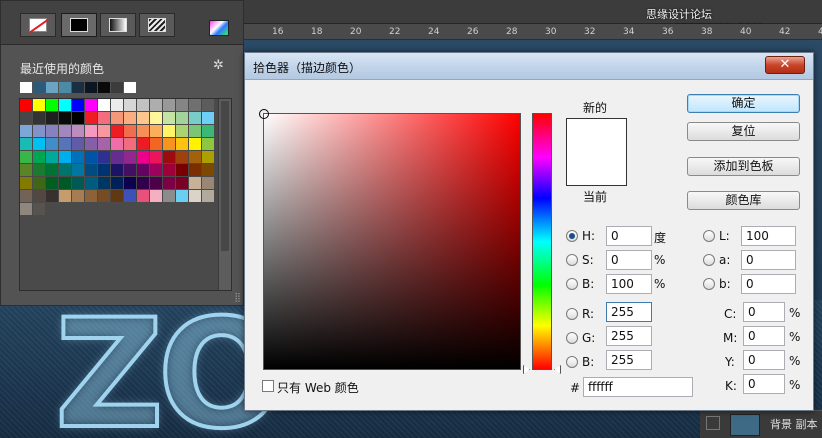  Describe the element at coordinates (596, 168) in the screenshot. I see `current-color-swatch` at that location.